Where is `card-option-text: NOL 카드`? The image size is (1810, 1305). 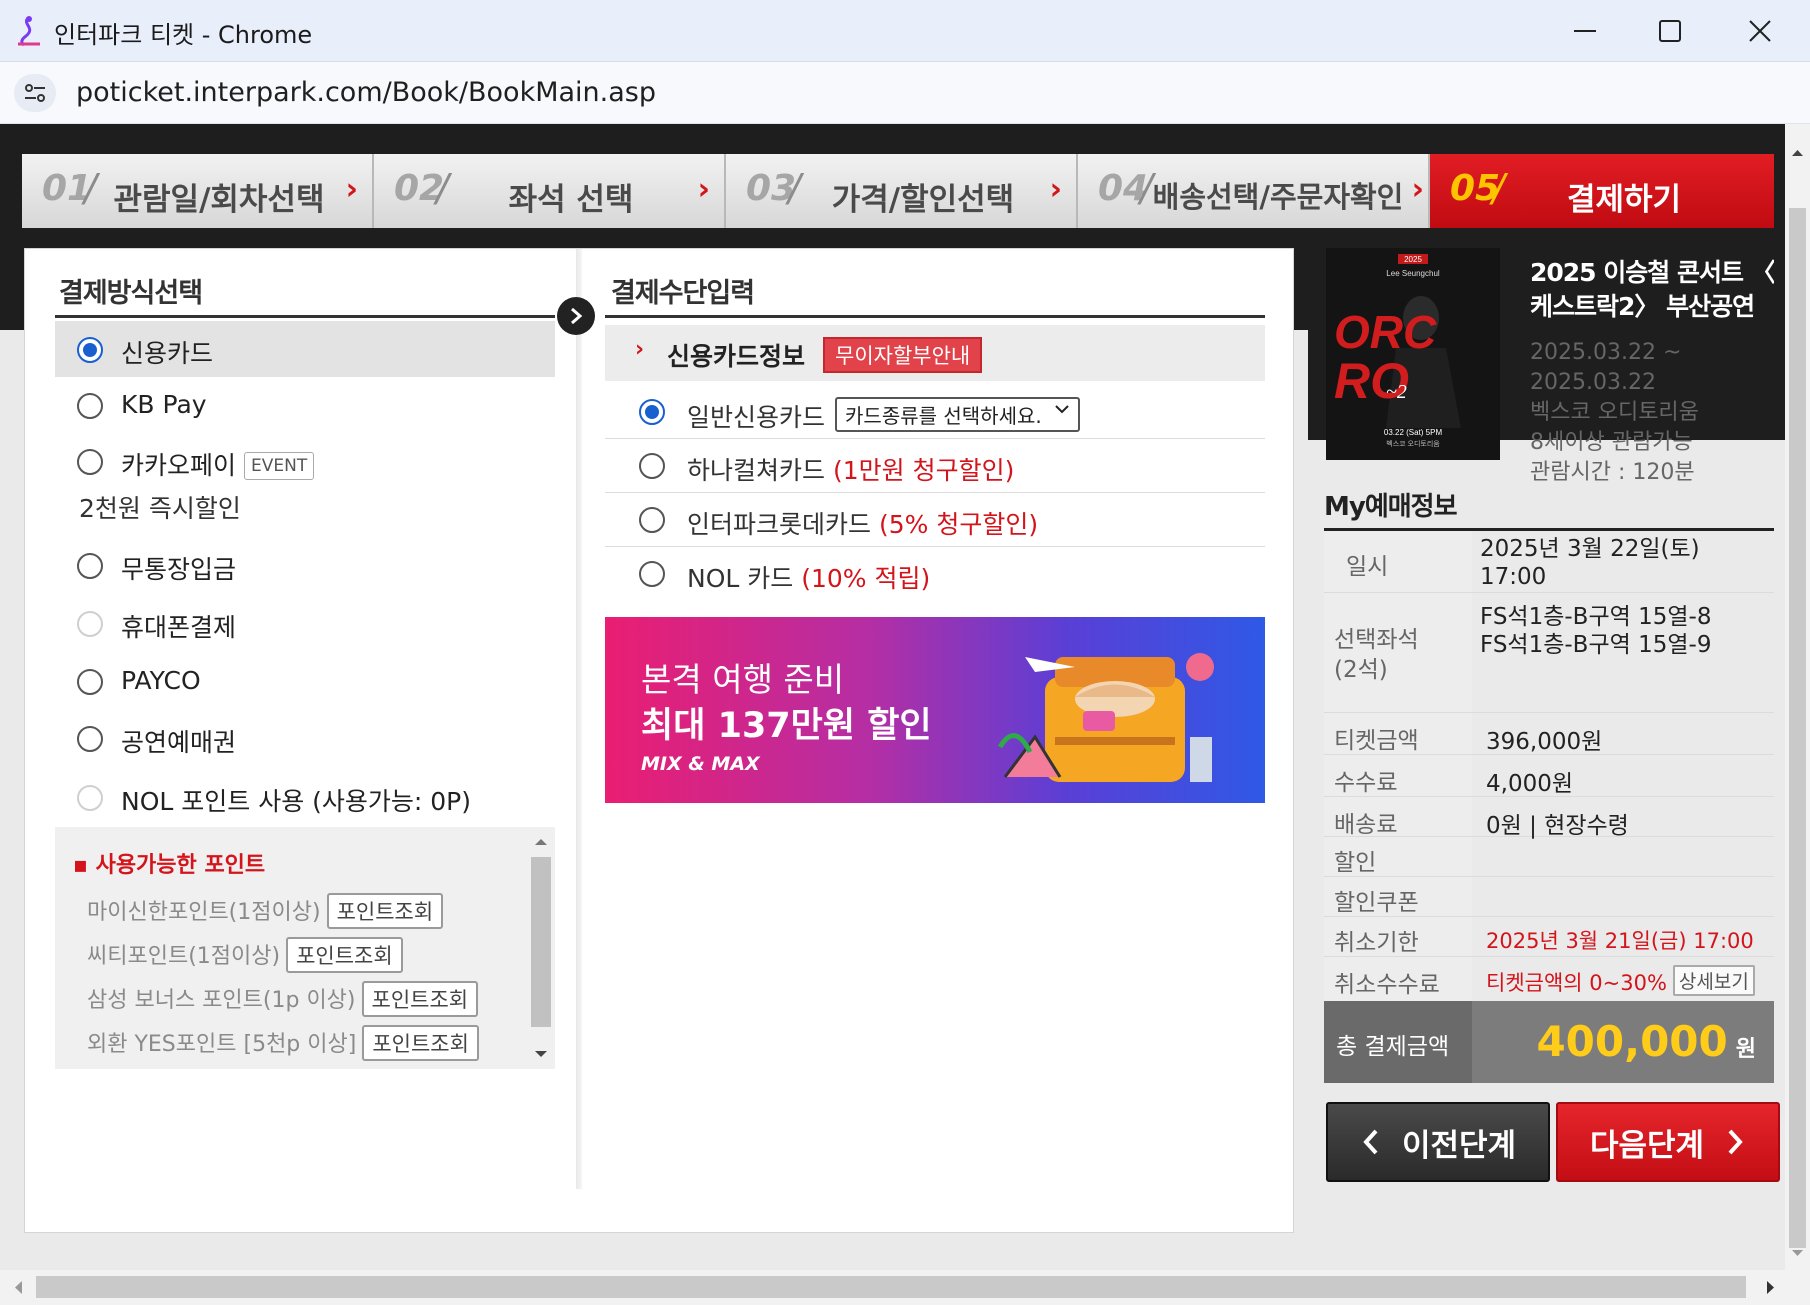
card-option-text: NOL 카드 is located at coordinates (740, 578).